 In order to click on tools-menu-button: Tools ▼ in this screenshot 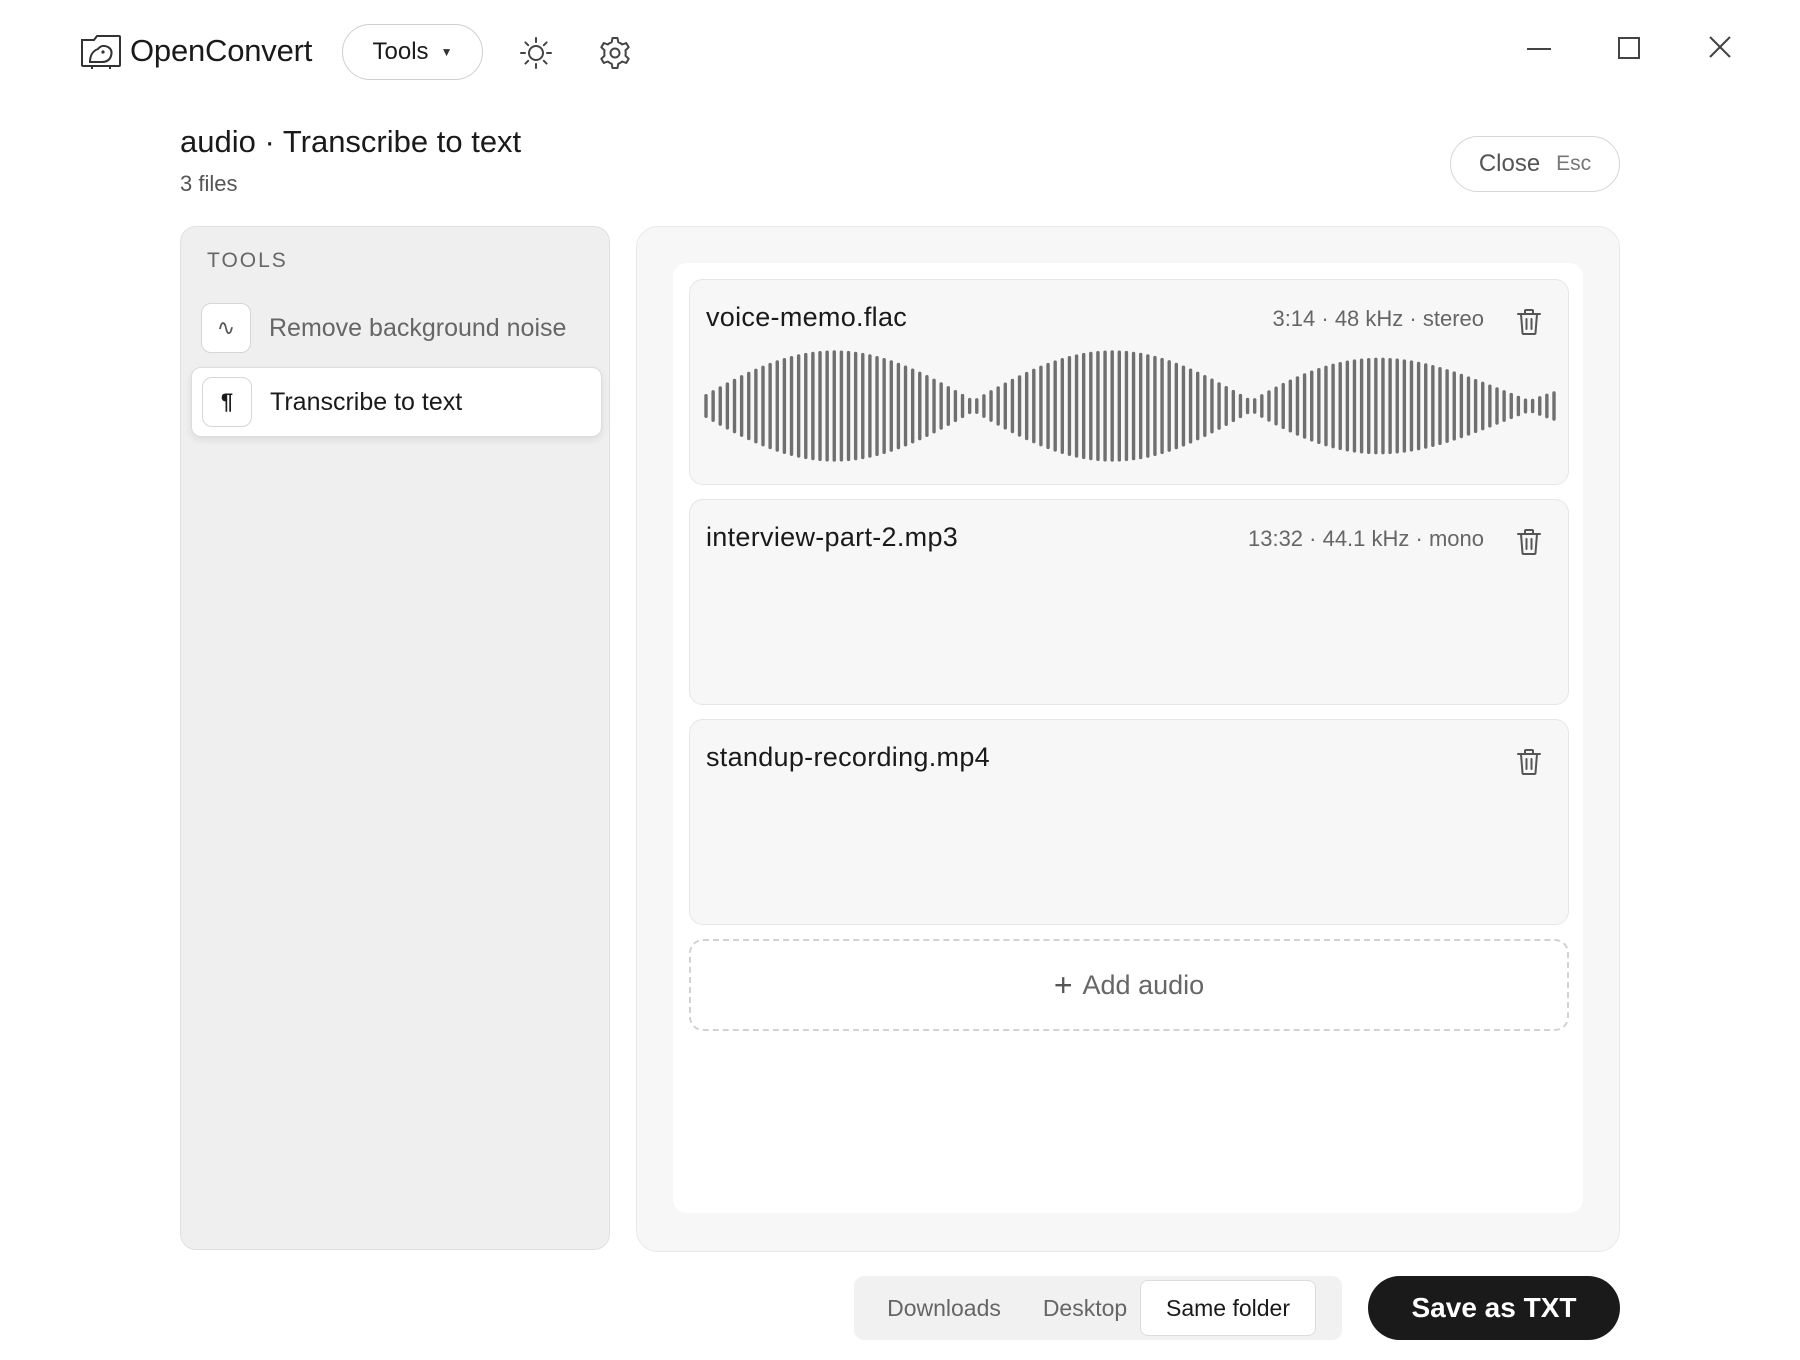, I will do `click(412, 52)`.